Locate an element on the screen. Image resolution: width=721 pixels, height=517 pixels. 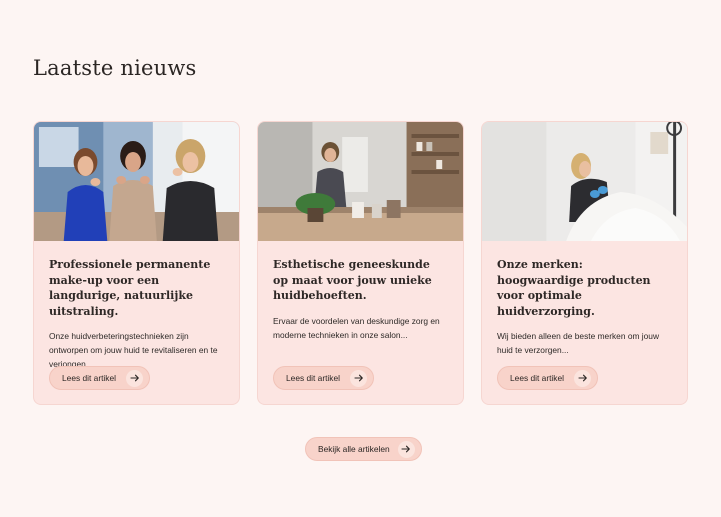
view-all-label: Bekijk alle artikelen is located at coordinates (354, 449).